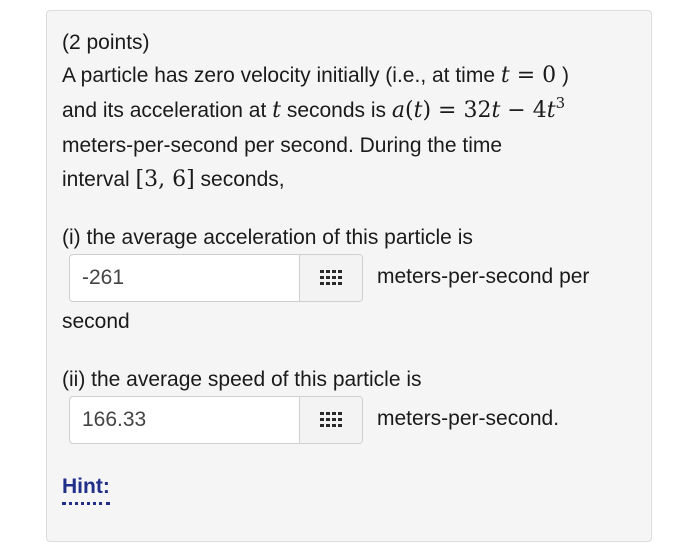 This screenshot has width=700, height=558. What do you see at coordinates (184, 420) in the screenshot?
I see `answer-2-input: 166.33` at bounding box center [184, 420].